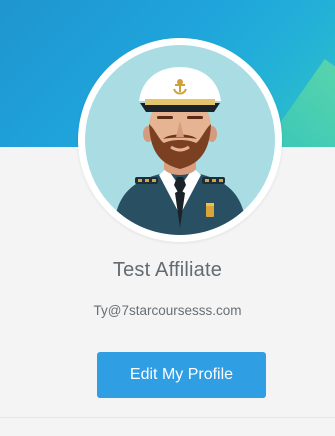 This screenshot has width=335, height=436. I want to click on edit-profile-button: Edit My Profile, so click(181, 375).